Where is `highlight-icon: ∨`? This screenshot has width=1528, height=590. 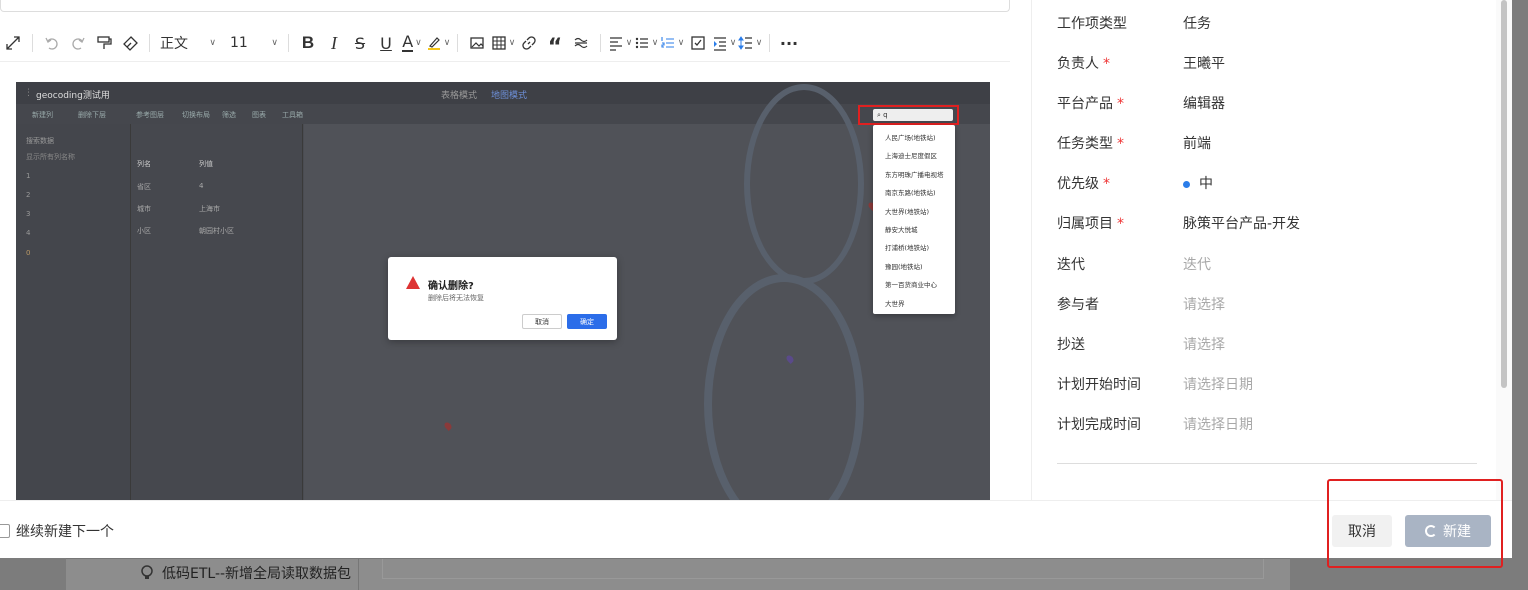
highlight-icon: ∨ is located at coordinates (438, 43).